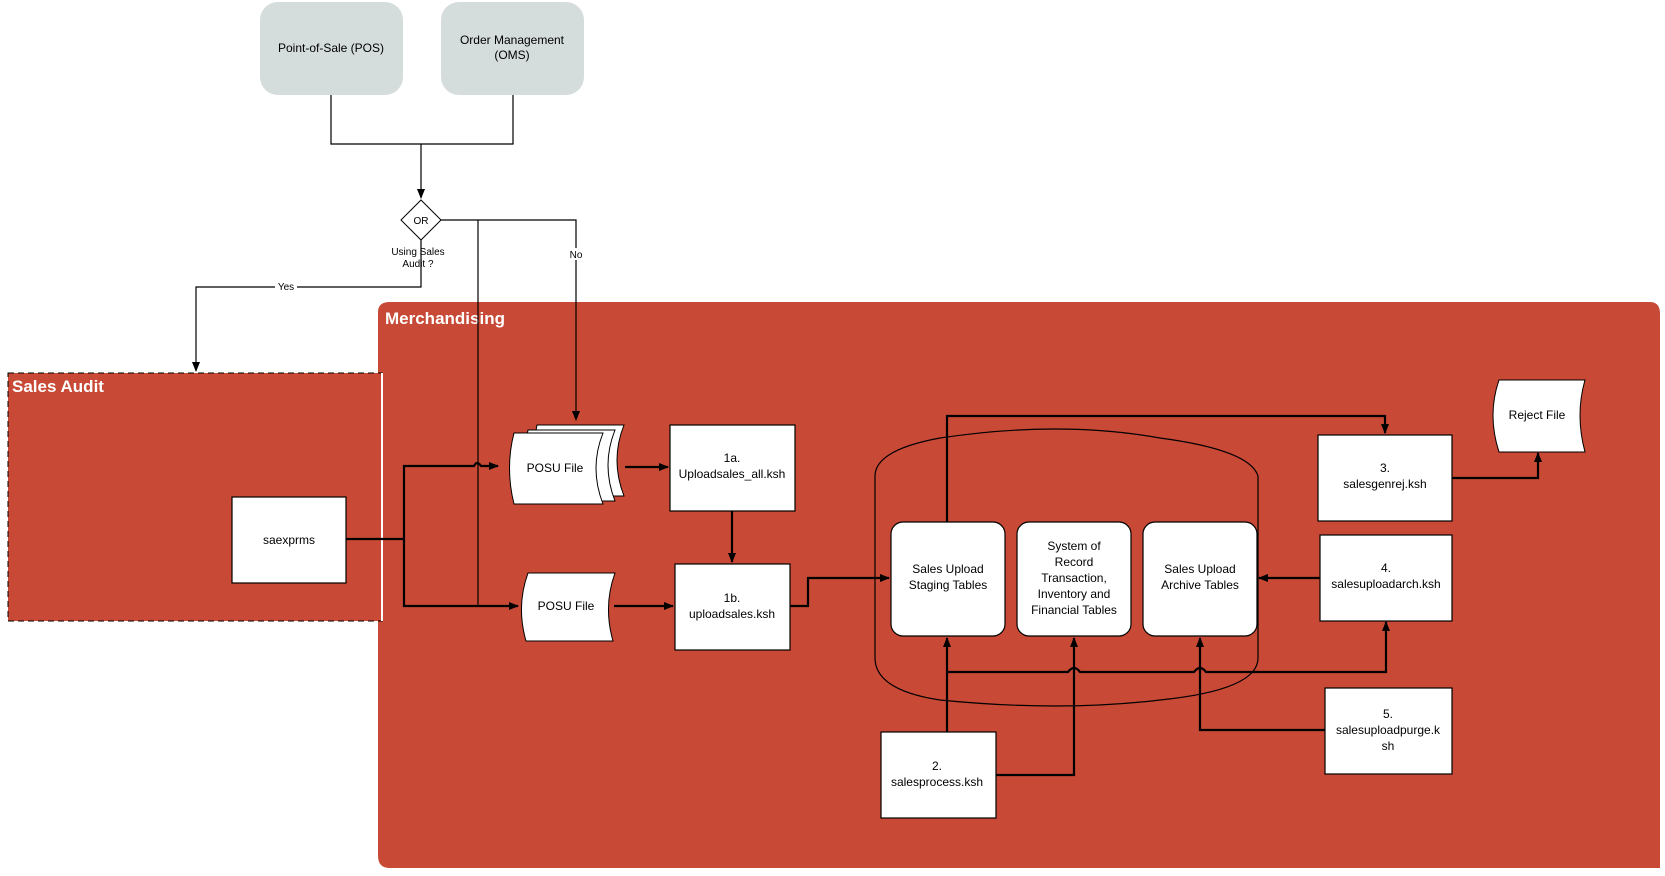  What do you see at coordinates (1386, 568) in the screenshot?
I see `step-4-number: 4.` at bounding box center [1386, 568].